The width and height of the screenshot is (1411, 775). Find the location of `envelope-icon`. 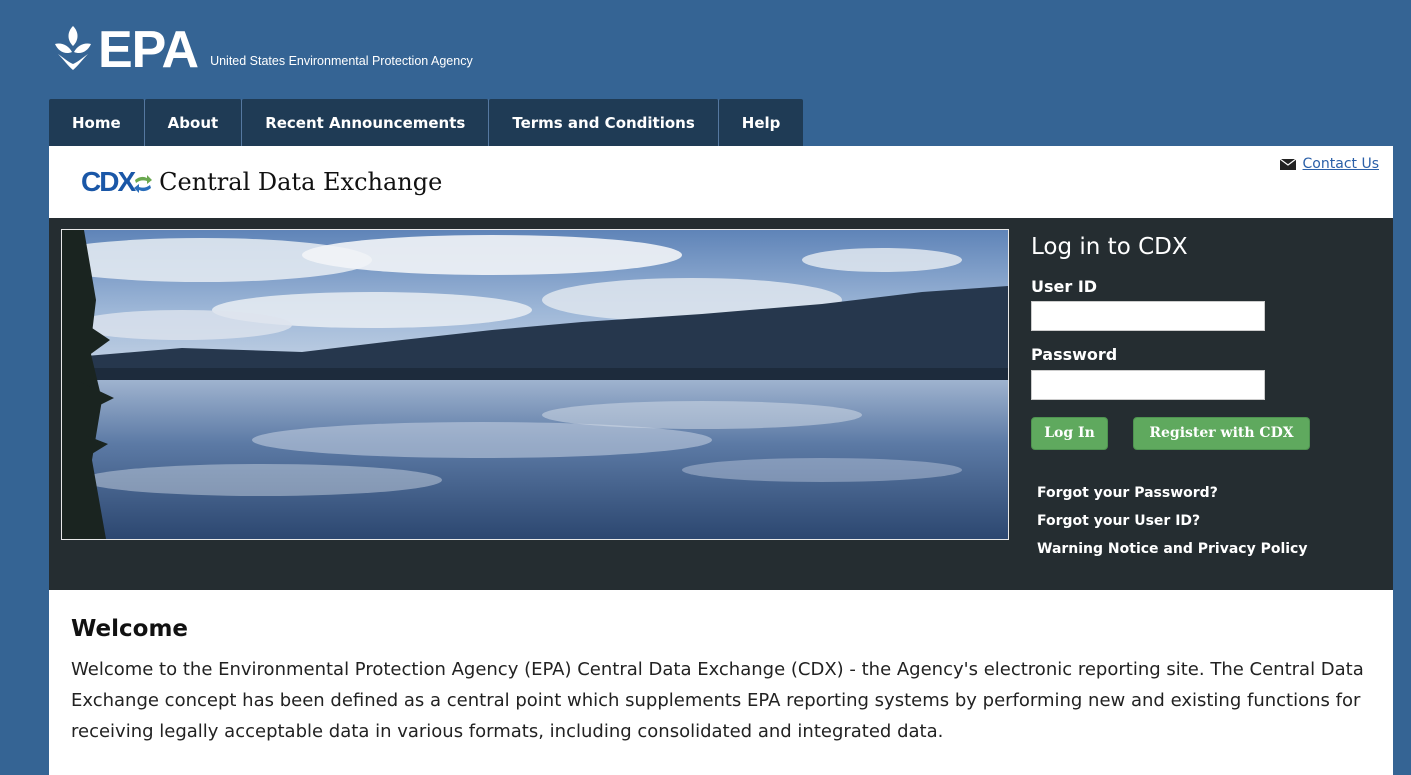

envelope-icon is located at coordinates (1287, 164).